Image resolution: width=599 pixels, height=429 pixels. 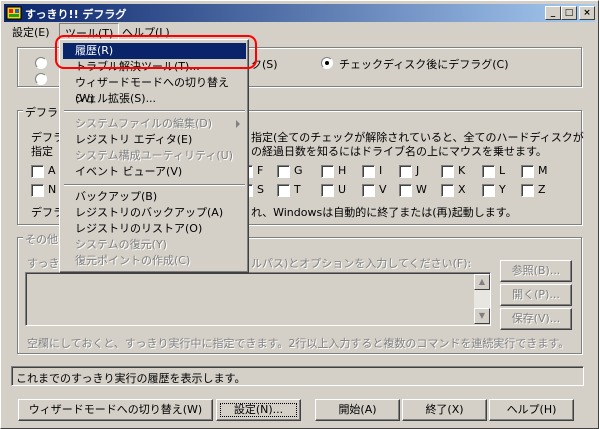 What do you see at coordinates (41, 79) in the screenshot?
I see `mode-radio-bottom` at bounding box center [41, 79].